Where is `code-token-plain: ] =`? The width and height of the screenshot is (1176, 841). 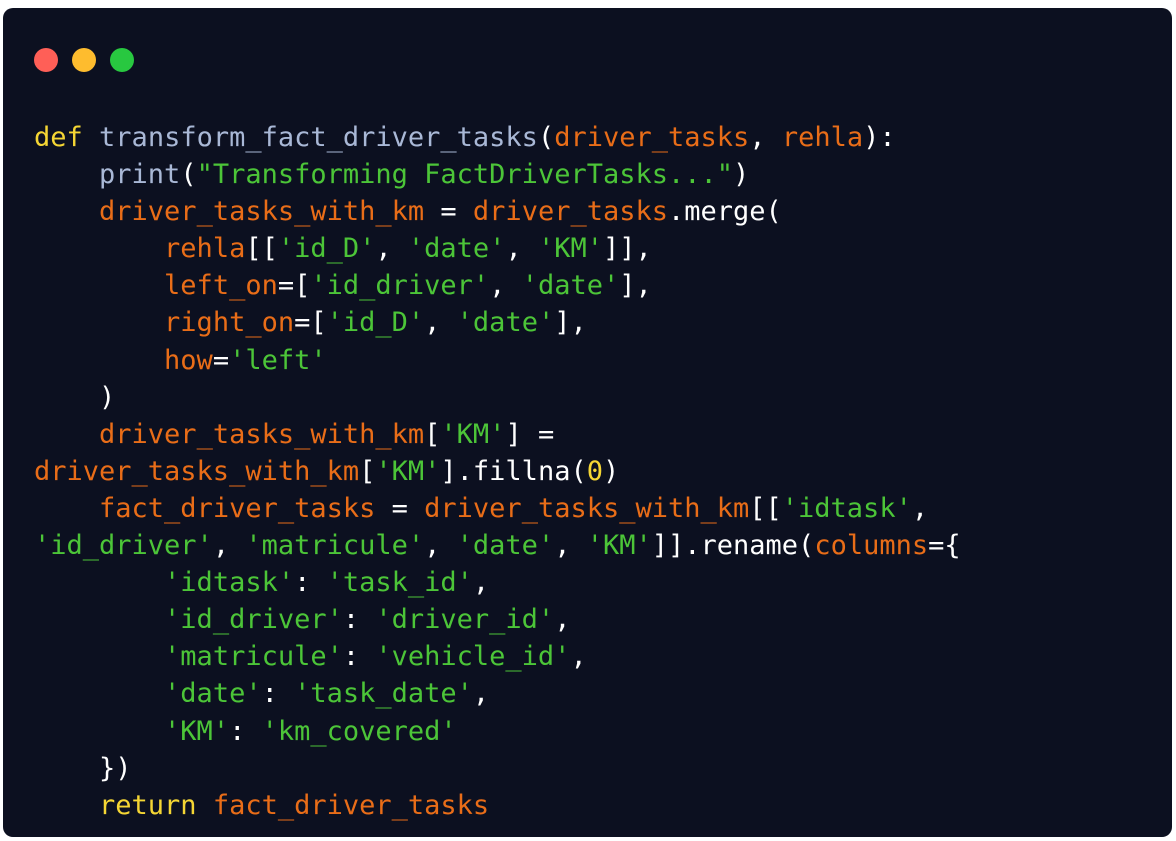
code-token-plain: ] = is located at coordinates (530, 434).